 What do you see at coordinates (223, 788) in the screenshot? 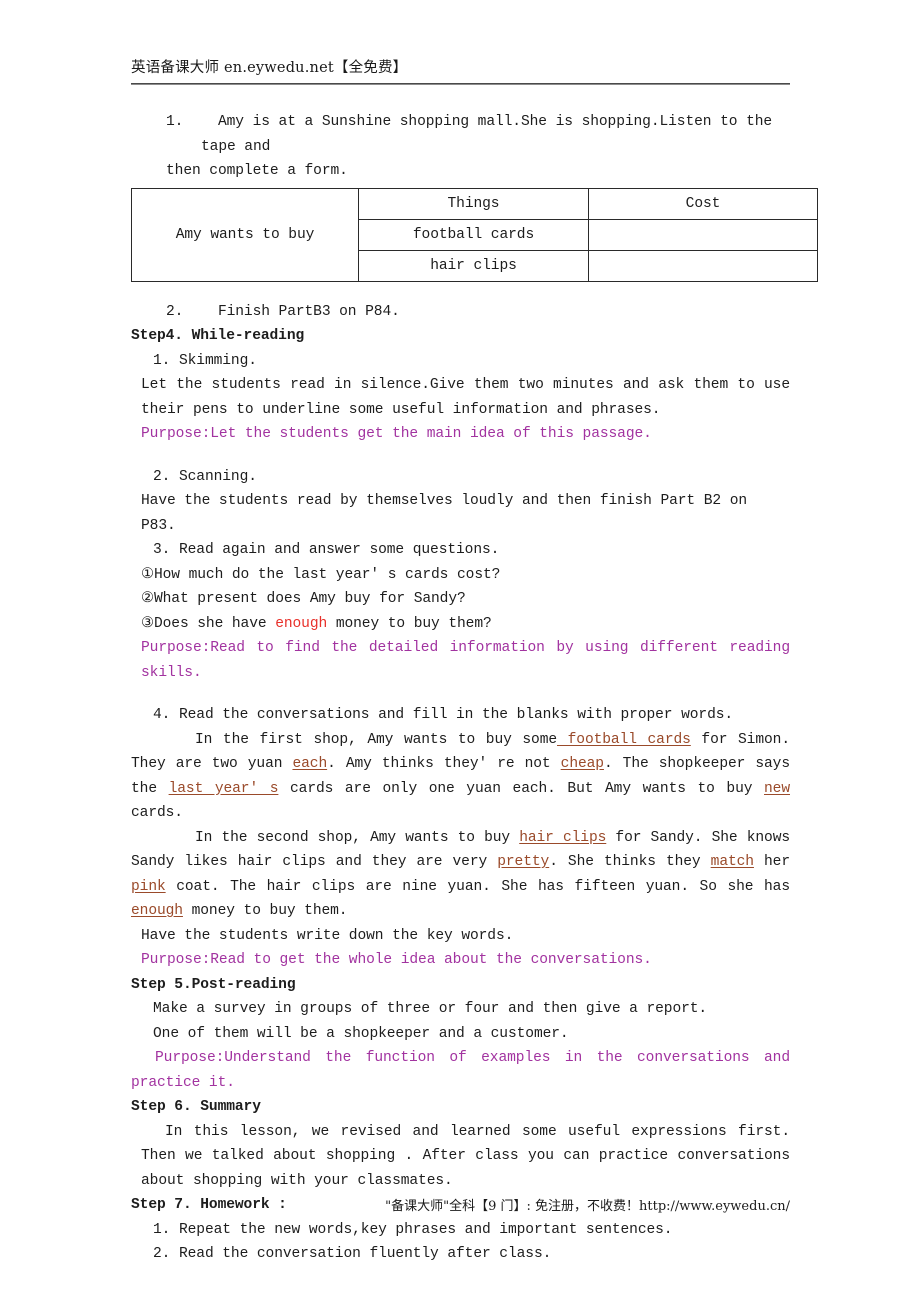
I see `p1-blank-4: last year' s` at bounding box center [223, 788].